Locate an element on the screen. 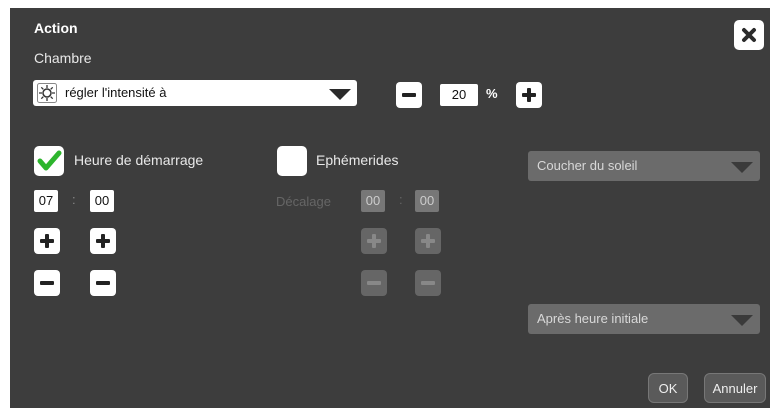 The width and height of the screenshot is (770, 408). start-hour-input: 07 is located at coordinates (46, 201).